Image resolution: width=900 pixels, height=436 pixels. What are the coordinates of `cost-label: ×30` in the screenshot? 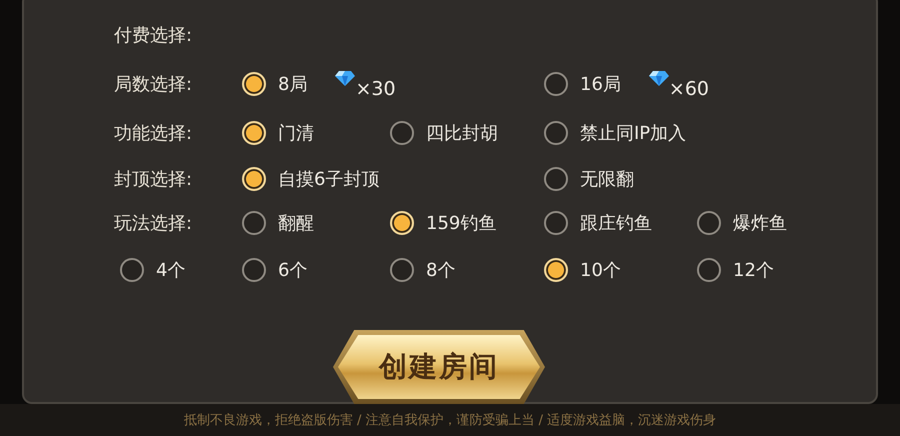 It's located at (375, 89).